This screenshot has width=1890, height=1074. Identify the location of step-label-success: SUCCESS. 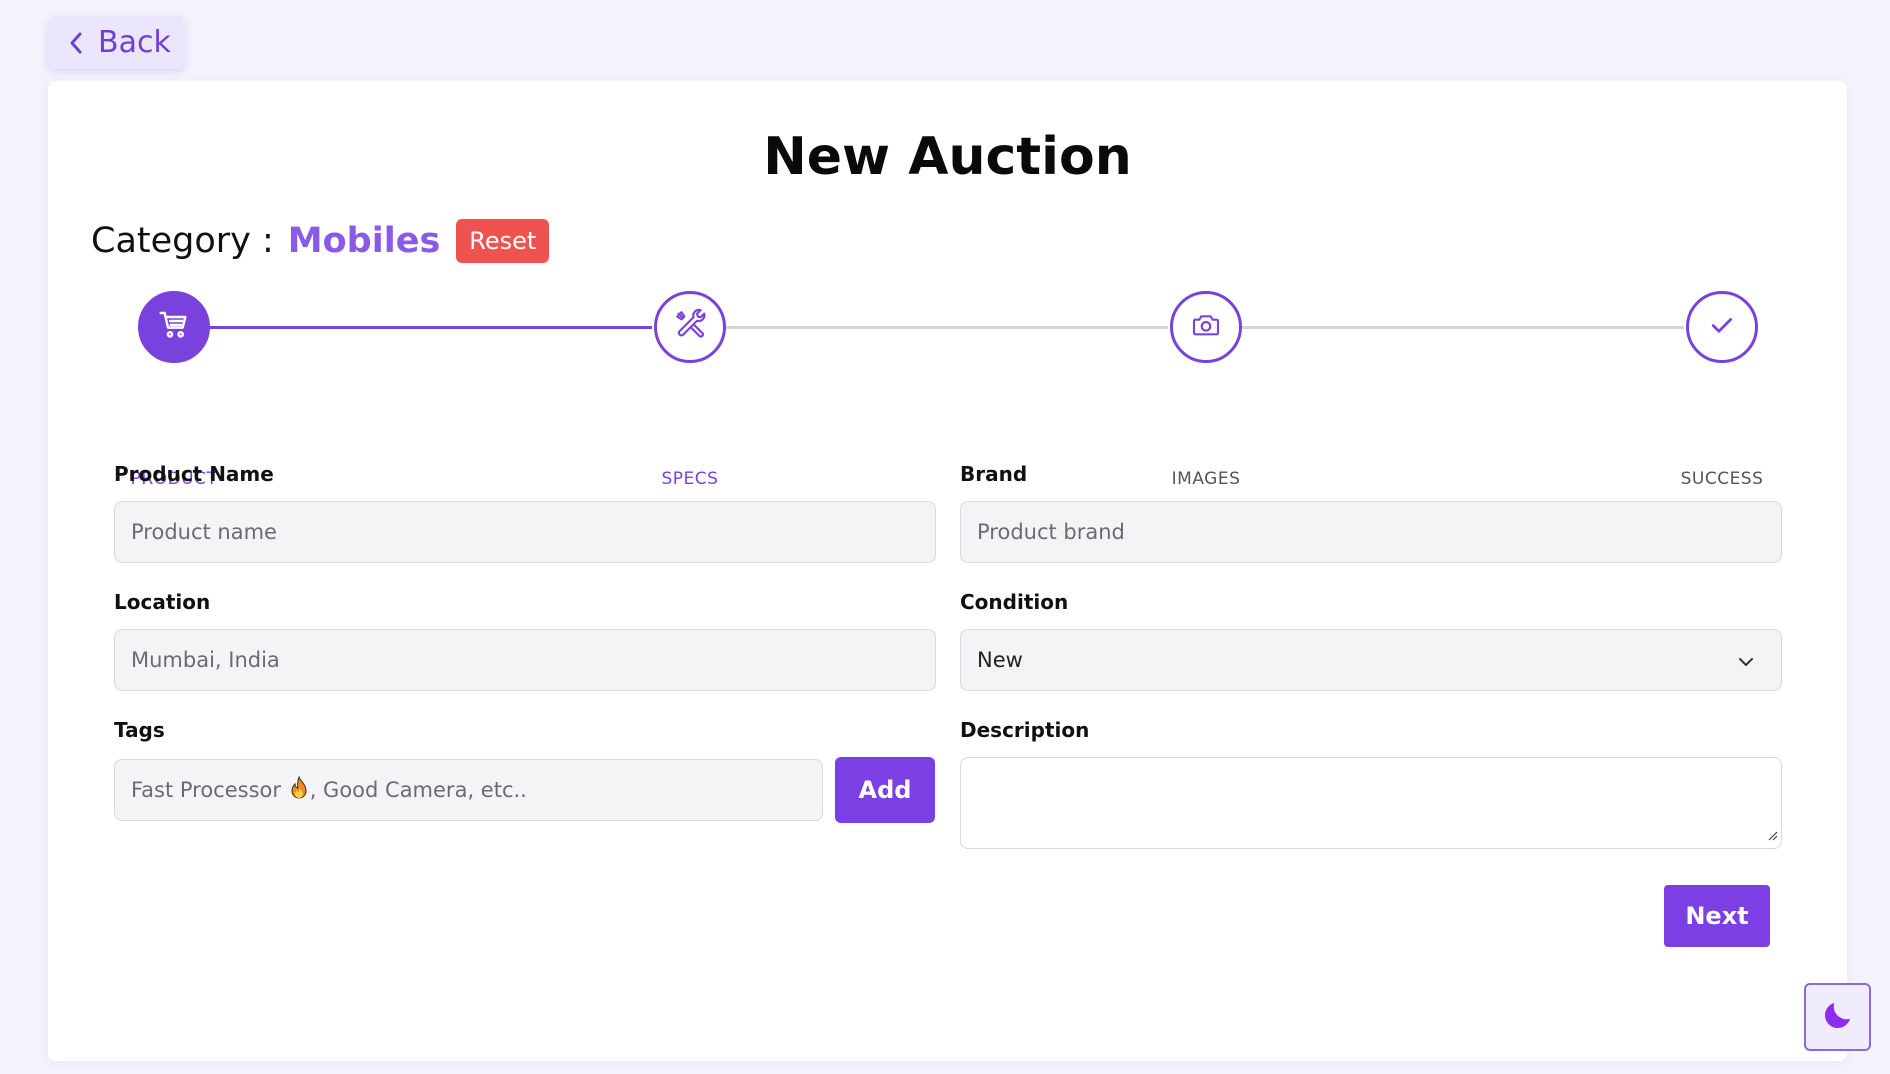
(1722, 479).